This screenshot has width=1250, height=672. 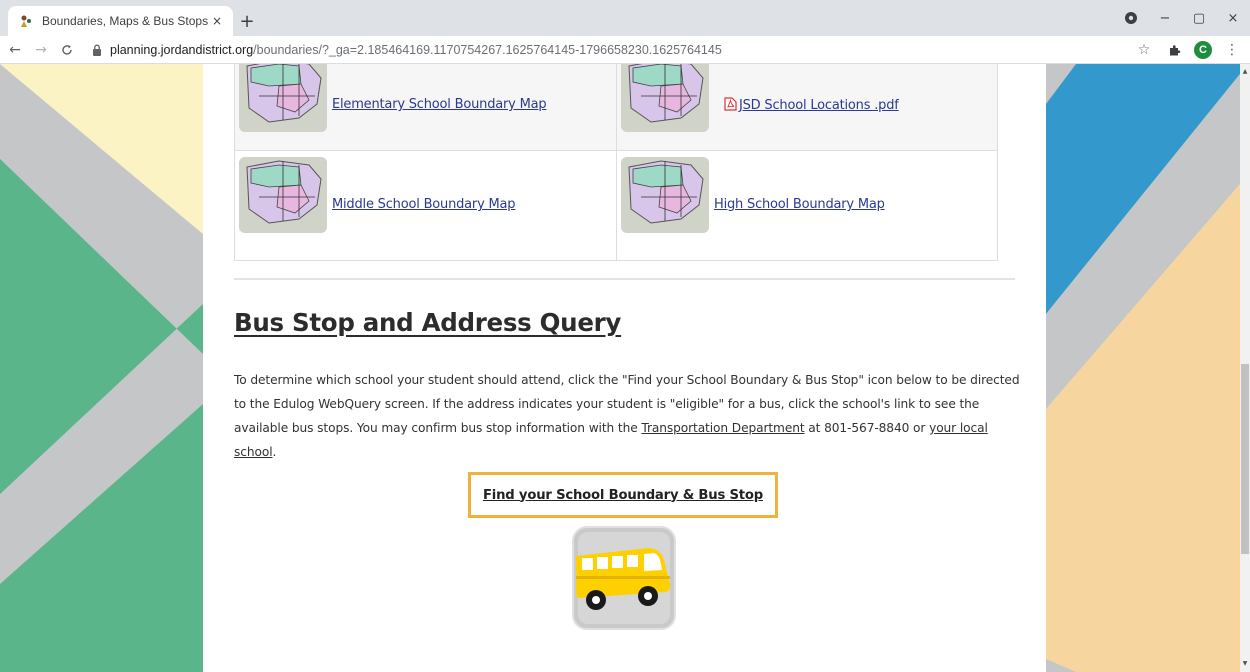 I want to click on new-tab-button: +, so click(x=247, y=21).